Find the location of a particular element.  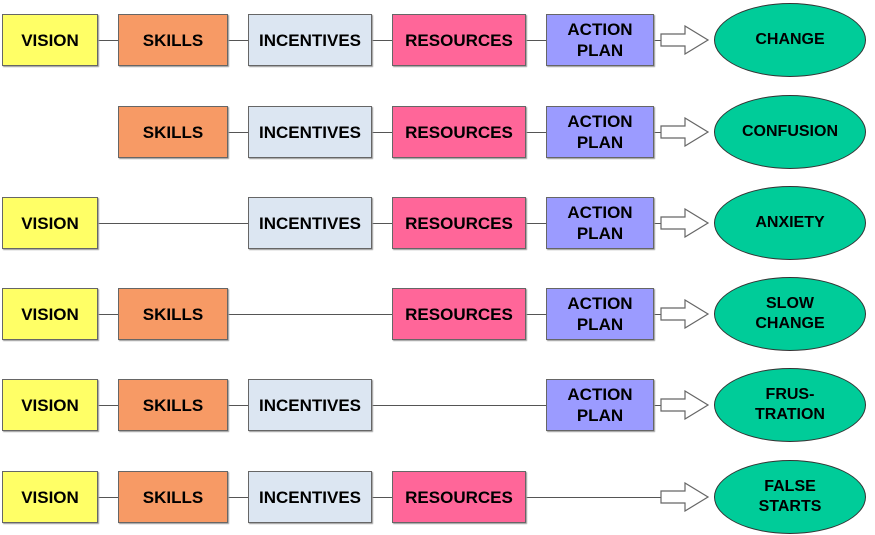

outcome-ellipse: SLOW CHANGE is located at coordinates (790, 314).